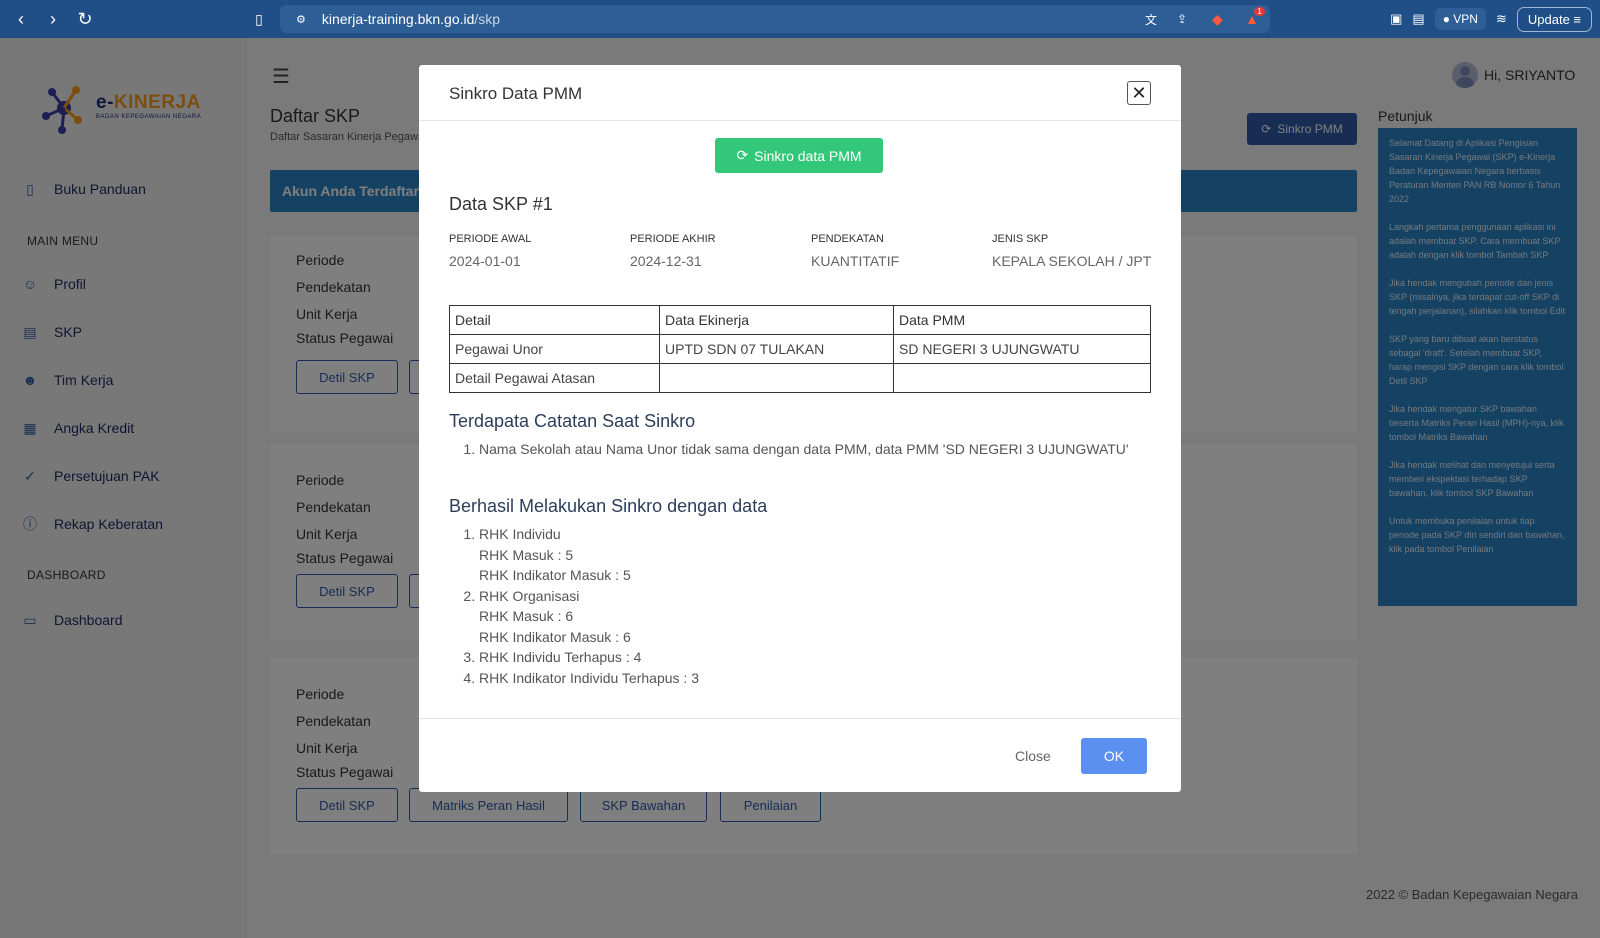 The image size is (1600, 938). I want to click on rewards-icon: ▲ 1, so click(1255, 17).